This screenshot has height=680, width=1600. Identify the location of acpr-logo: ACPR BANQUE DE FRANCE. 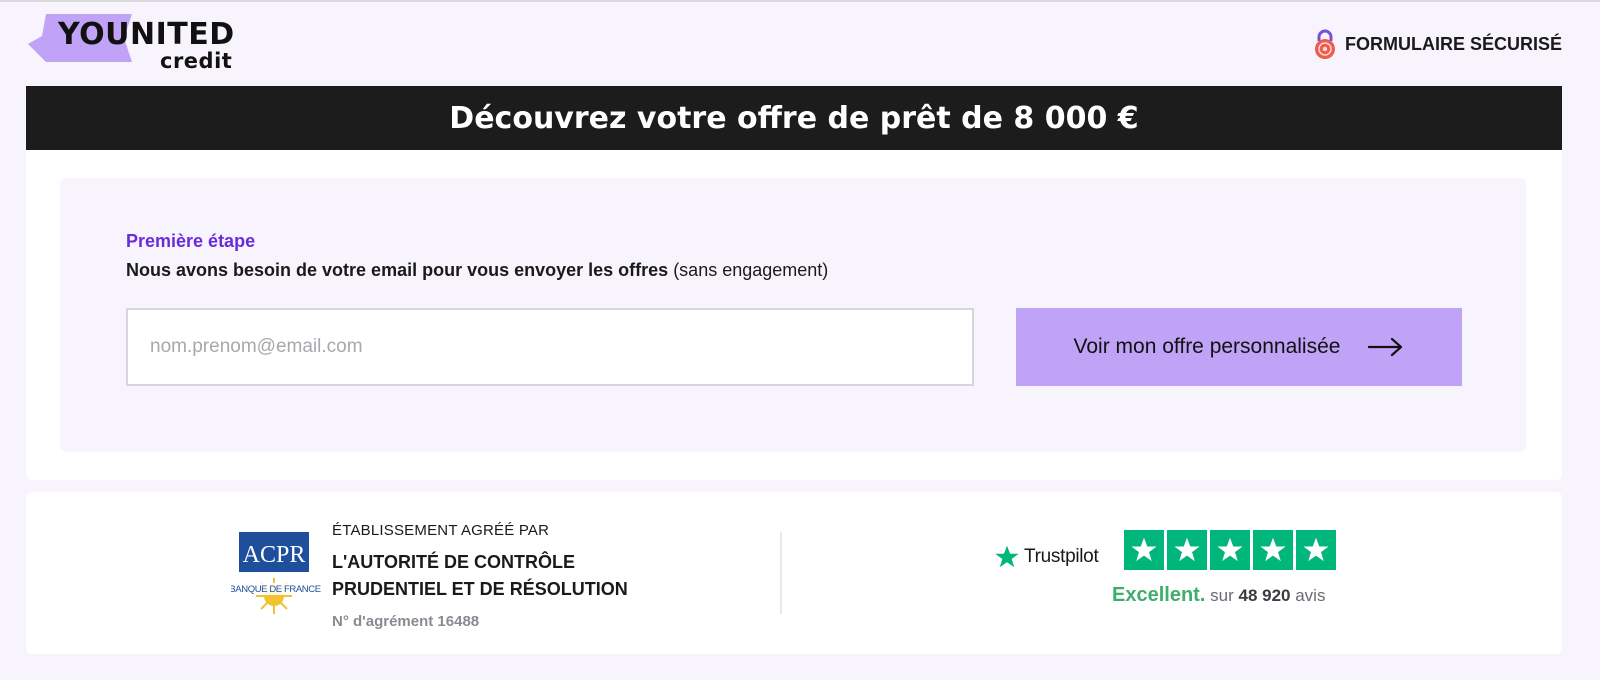
(276, 573).